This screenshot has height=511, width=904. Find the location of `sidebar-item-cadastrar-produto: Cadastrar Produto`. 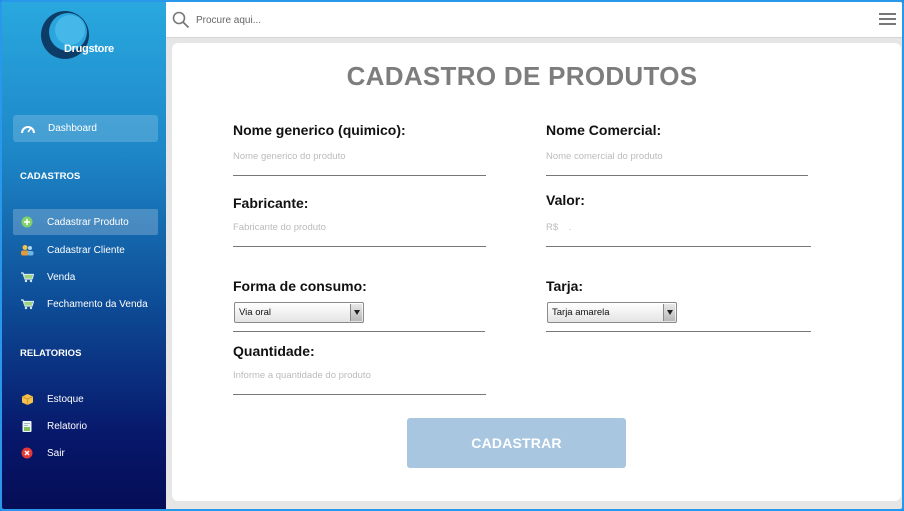

sidebar-item-cadastrar-produto: Cadastrar Produto is located at coordinates (85, 222).